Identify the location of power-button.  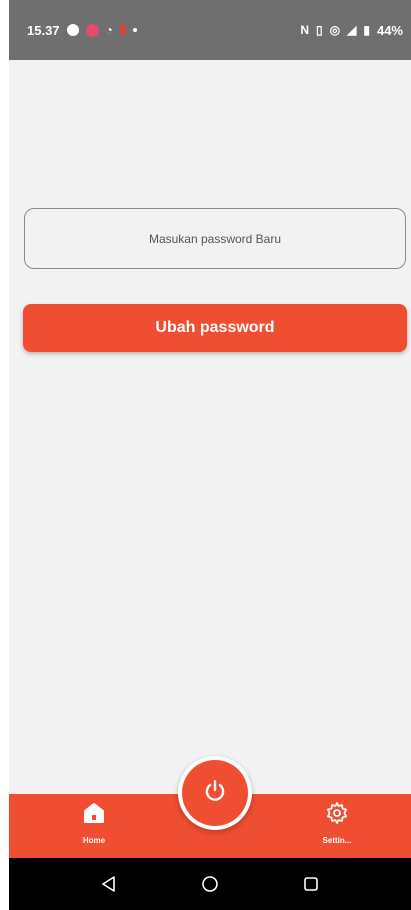
(215, 793).